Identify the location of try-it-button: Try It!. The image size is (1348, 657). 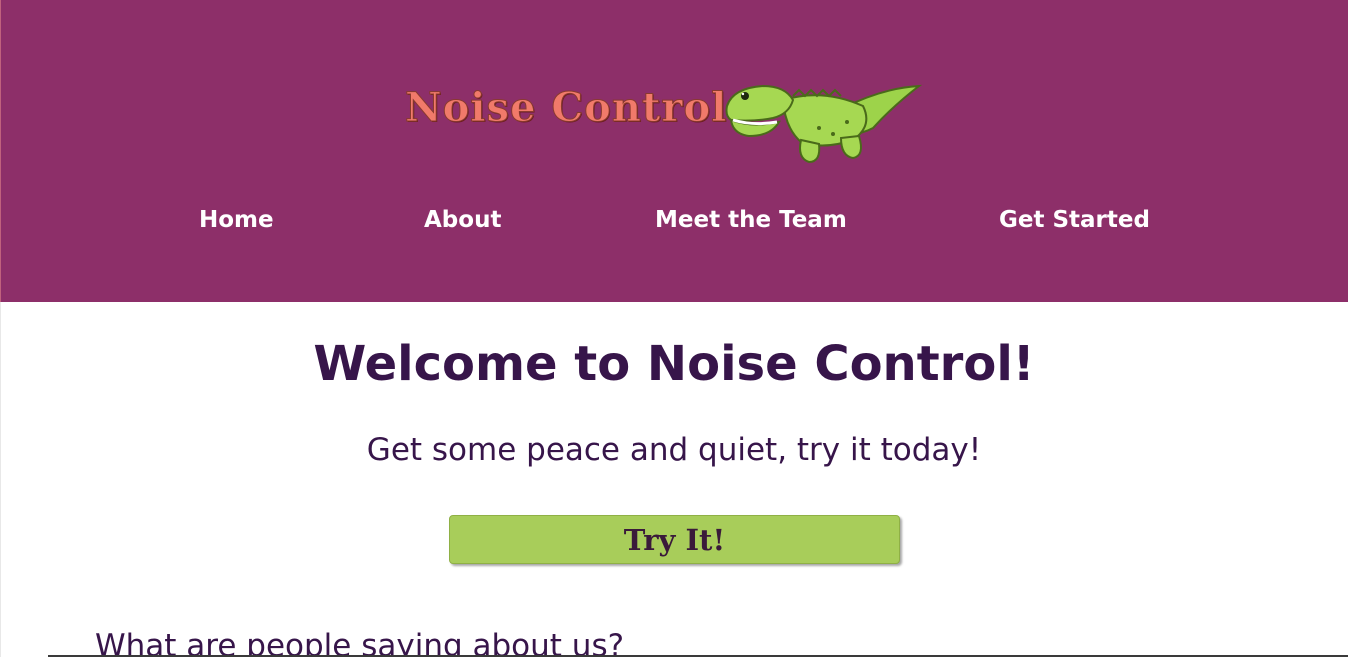
(674, 539).